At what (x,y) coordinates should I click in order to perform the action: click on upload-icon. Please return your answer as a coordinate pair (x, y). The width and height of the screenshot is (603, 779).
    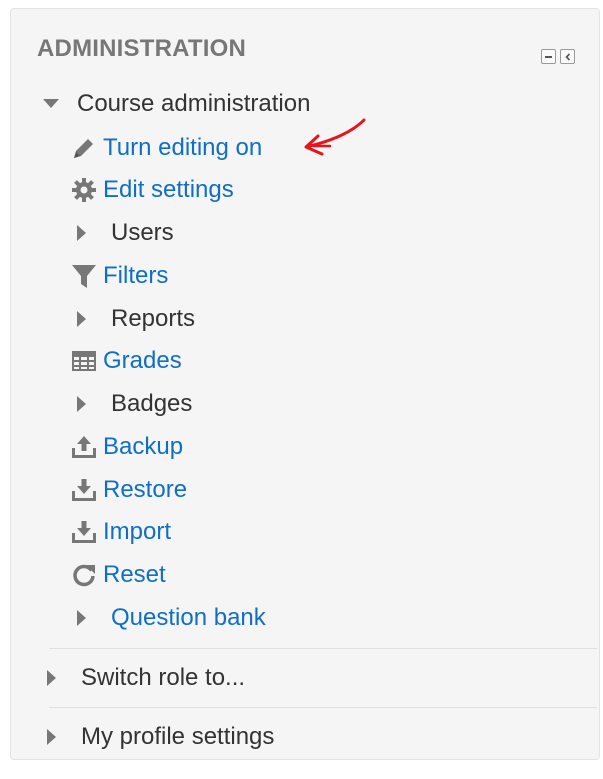
    Looking at the image, I should click on (87, 447).